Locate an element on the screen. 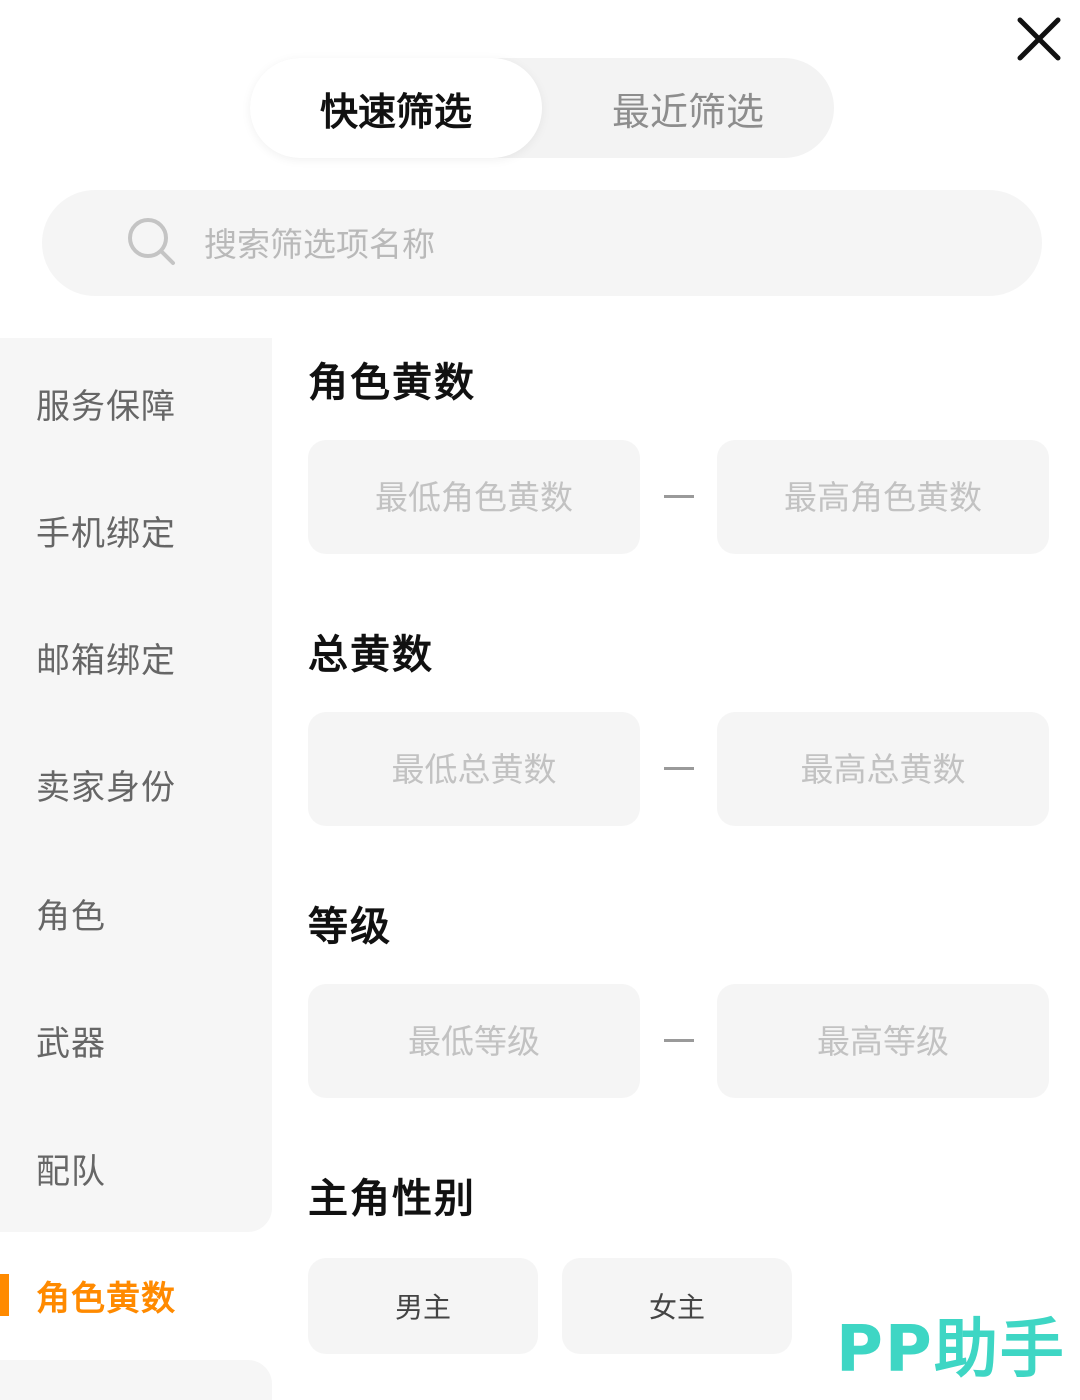  search-input is located at coordinates (604, 244).